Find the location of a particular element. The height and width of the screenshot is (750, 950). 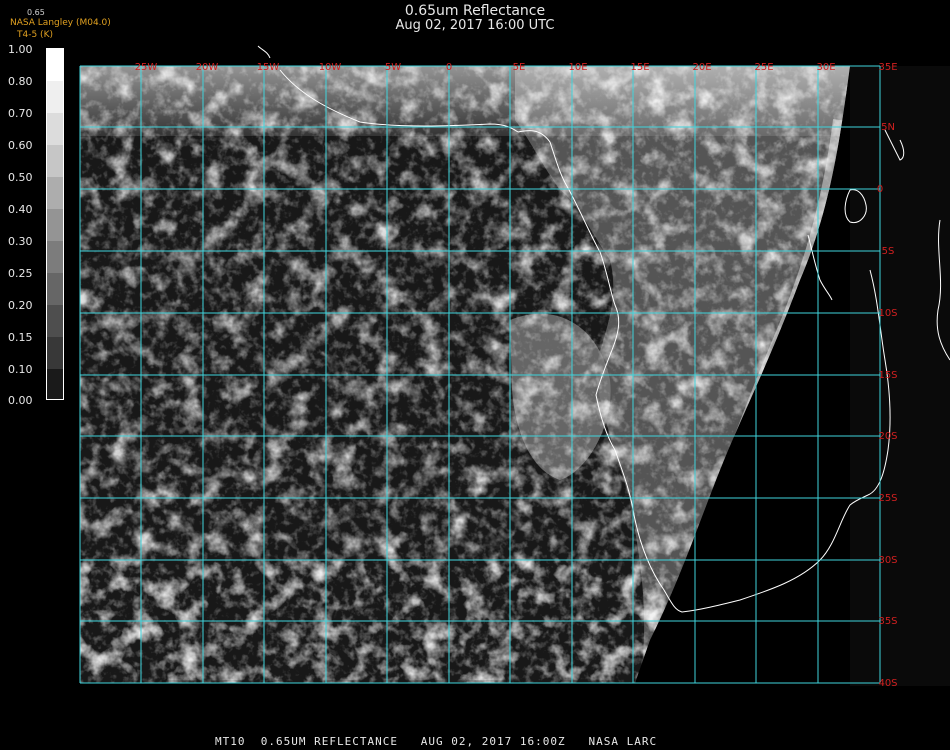

lon-label: 20E is located at coordinates (701, 67).